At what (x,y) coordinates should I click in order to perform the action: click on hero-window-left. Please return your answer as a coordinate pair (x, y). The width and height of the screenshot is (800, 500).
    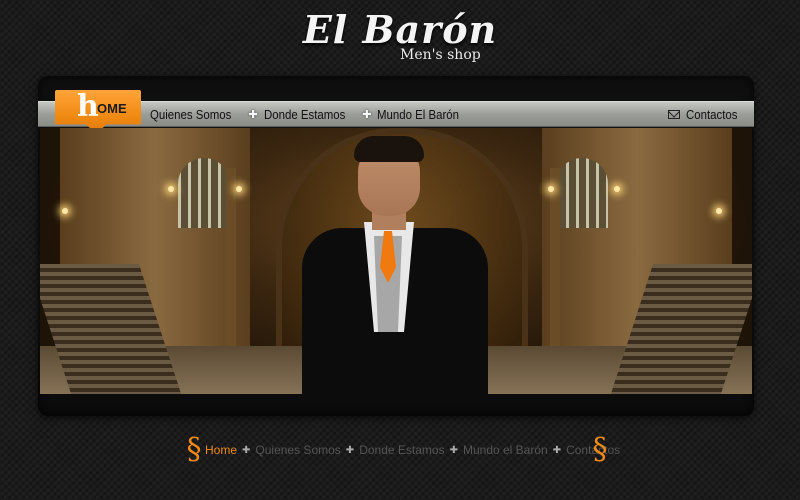
    Looking at the image, I should click on (204, 193).